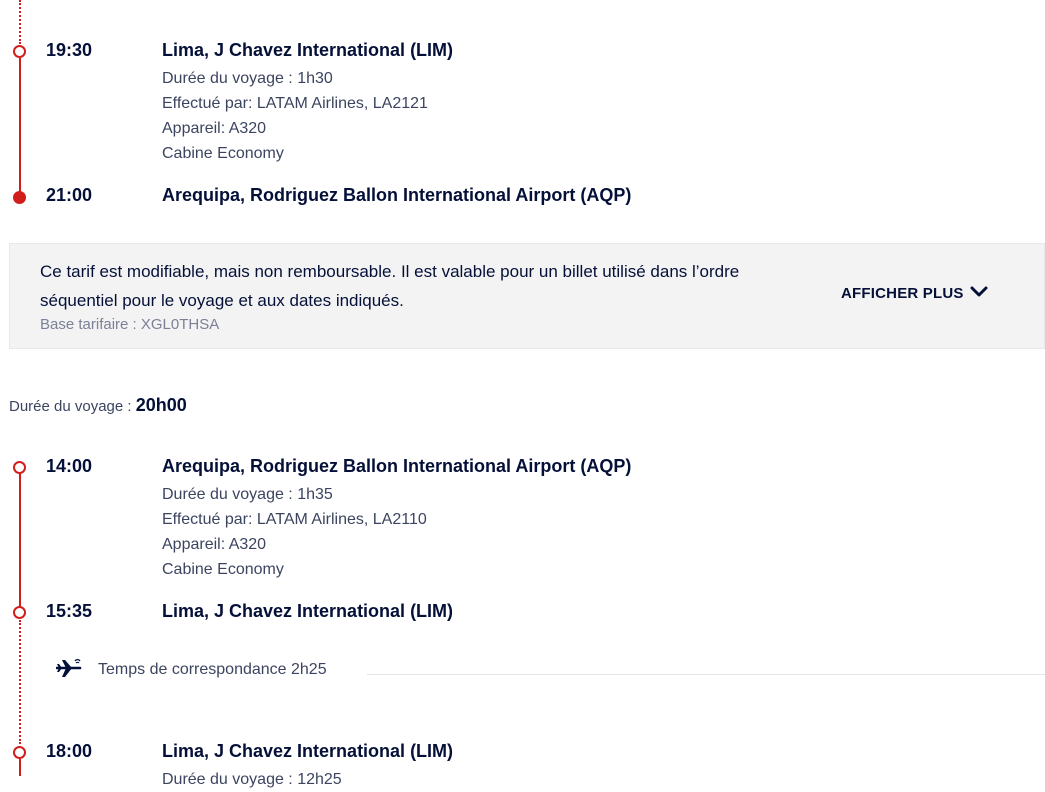  Describe the element at coordinates (979, 293) in the screenshot. I see `chevron-down-icon` at that location.